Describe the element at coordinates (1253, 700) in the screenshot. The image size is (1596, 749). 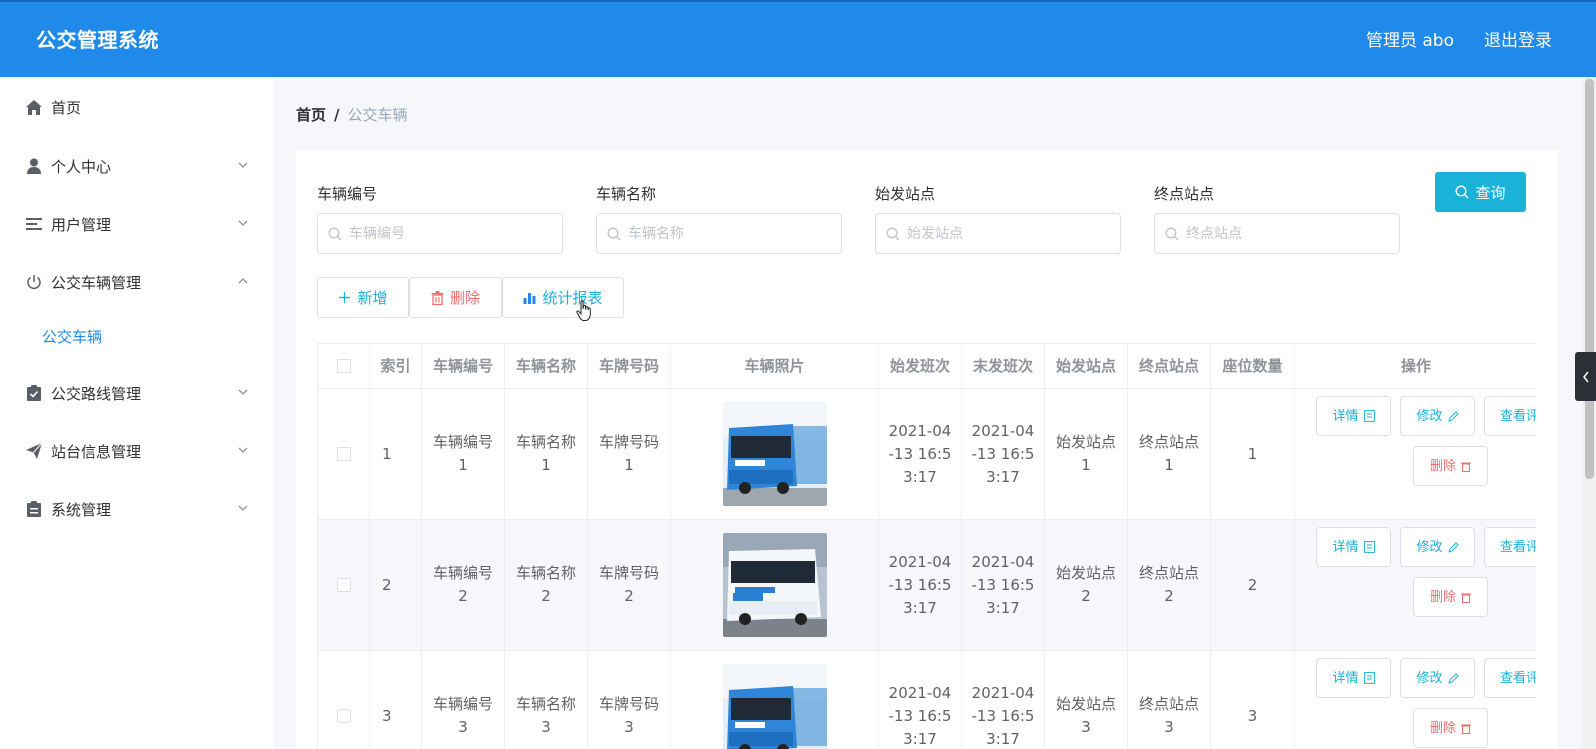
I see `seats-cell: 3` at that location.